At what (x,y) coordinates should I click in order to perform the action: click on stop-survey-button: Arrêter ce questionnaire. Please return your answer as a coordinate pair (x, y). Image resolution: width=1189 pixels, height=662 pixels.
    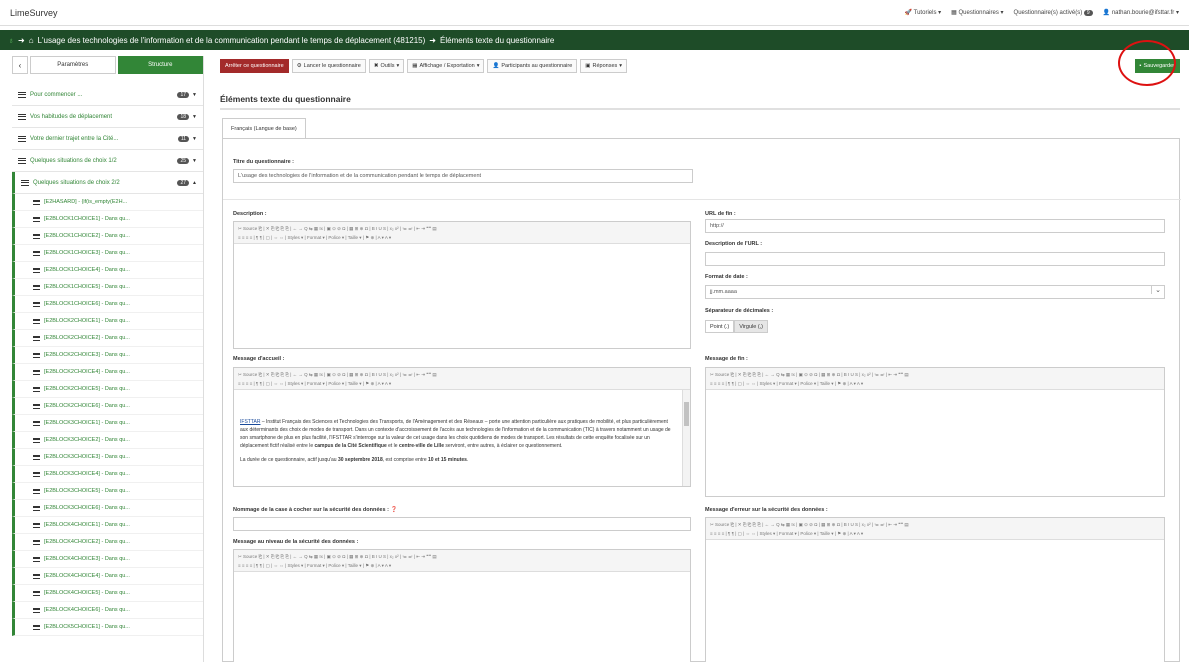
    Looking at the image, I should click on (254, 66).